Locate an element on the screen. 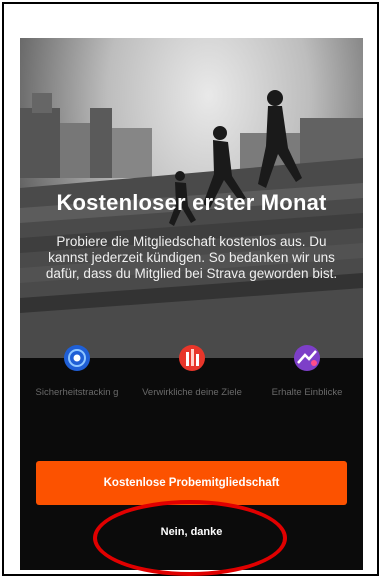 This screenshot has height=580, width=383. start-trial-button: Kostenlose Probemitgliedschaft is located at coordinates (191, 483).